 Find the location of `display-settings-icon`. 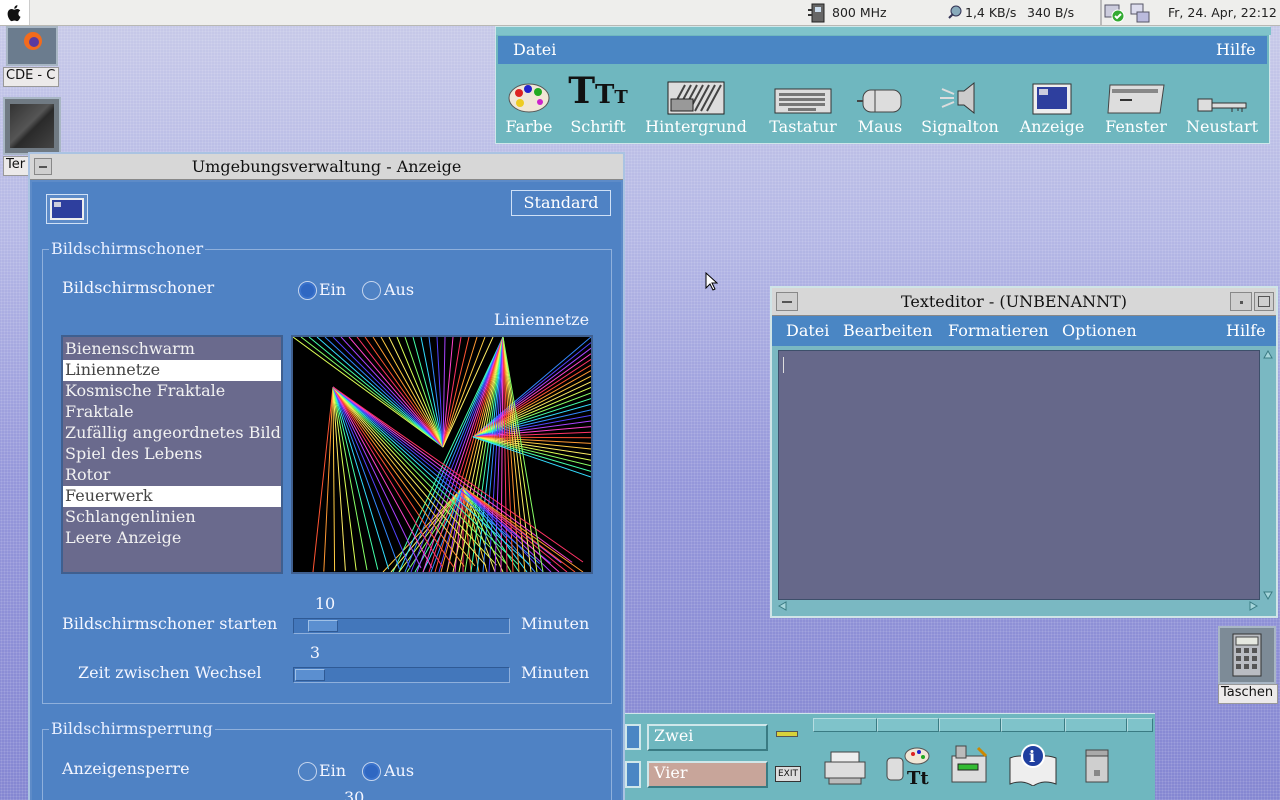

display-settings-icon is located at coordinates (67, 209).